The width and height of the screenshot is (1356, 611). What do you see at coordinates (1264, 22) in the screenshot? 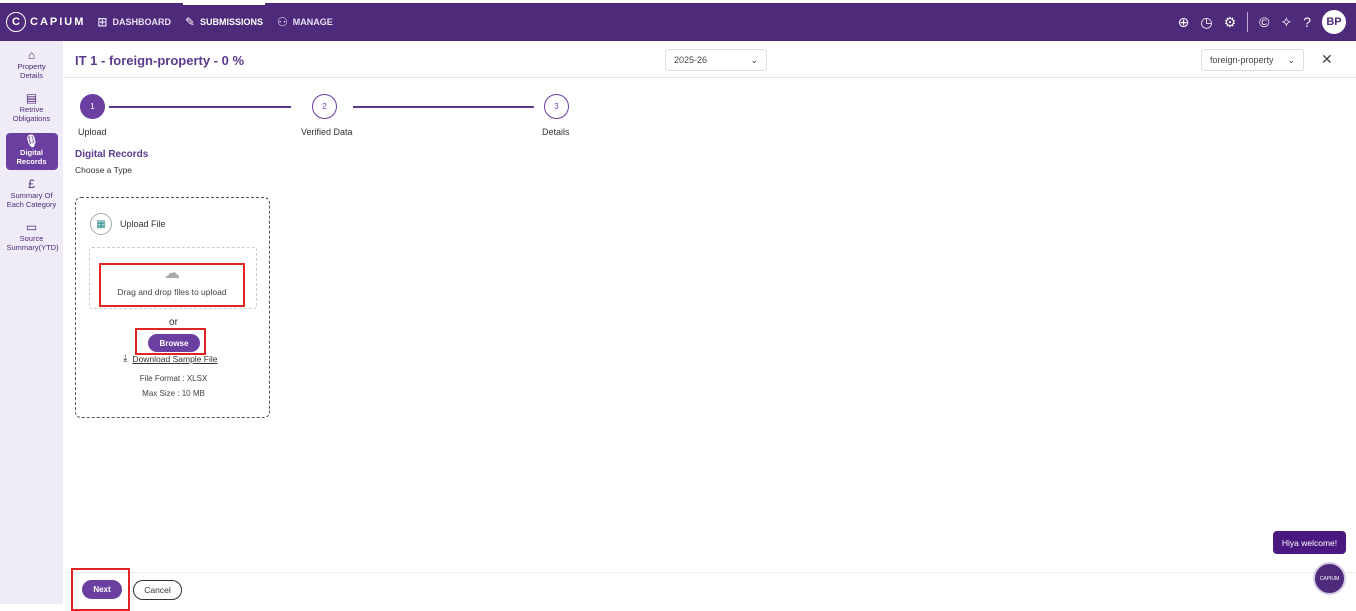
I see `capium-apps-icon: ©` at bounding box center [1264, 22].